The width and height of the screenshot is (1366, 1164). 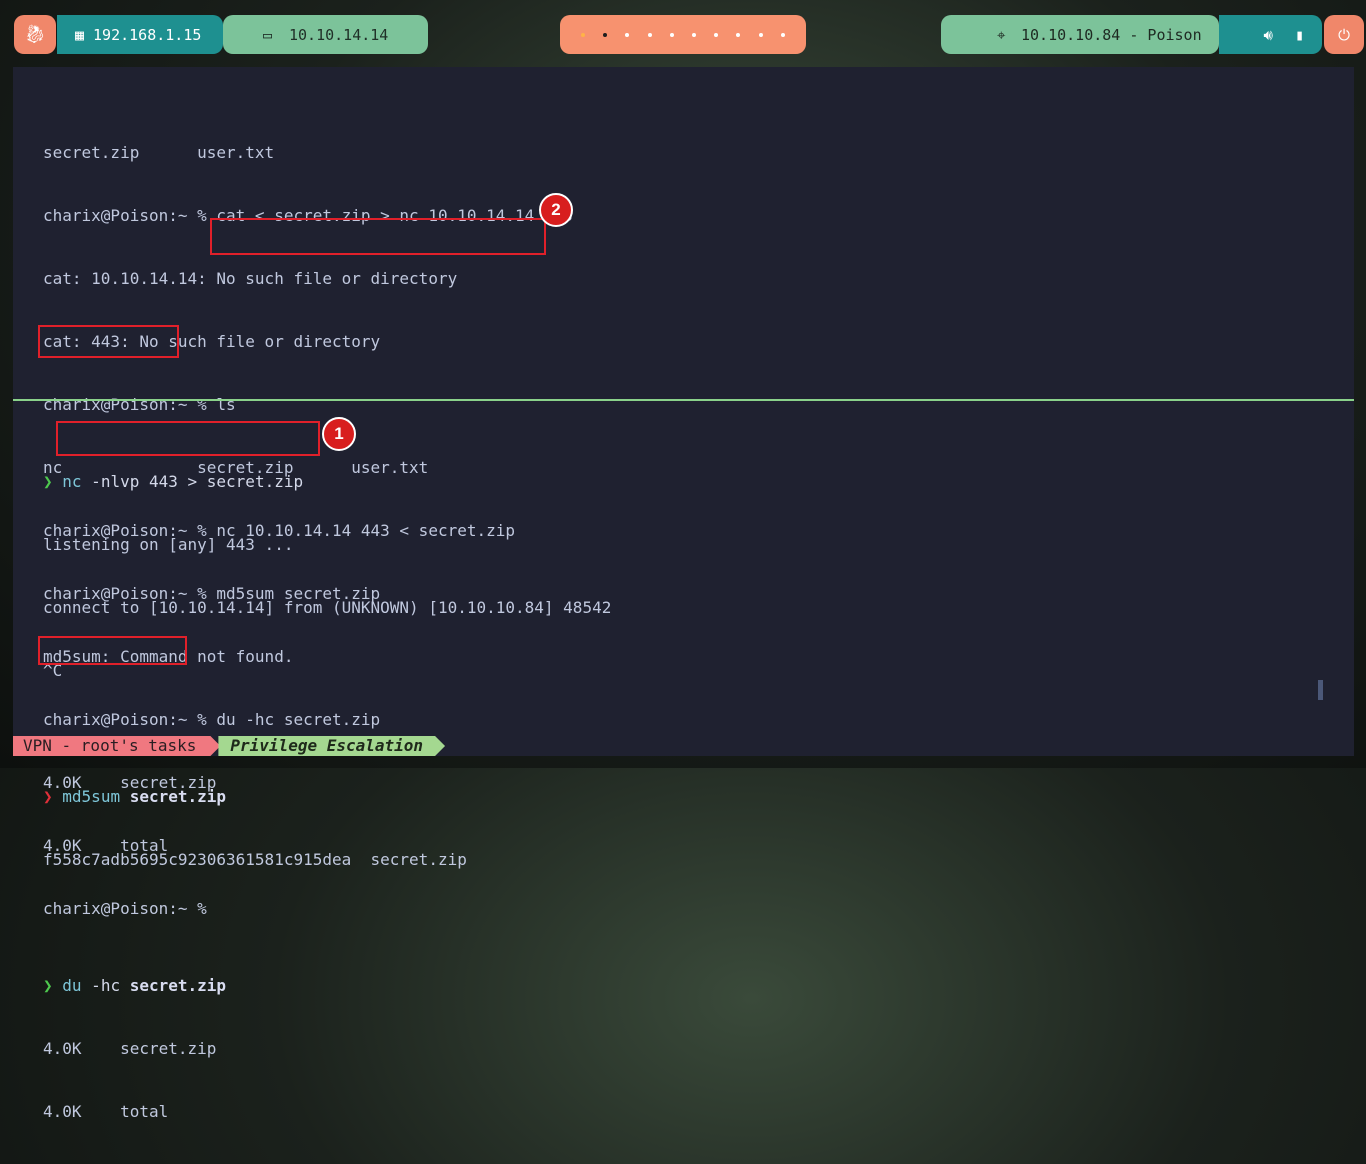 I want to click on text-cursor, so click(x=1320, y=690).